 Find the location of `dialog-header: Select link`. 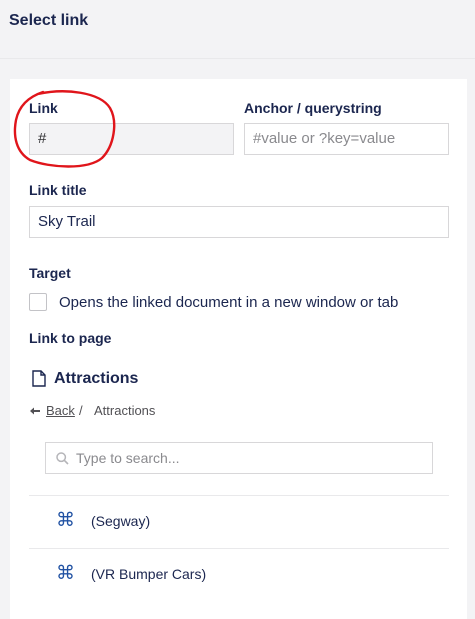

dialog-header: Select link is located at coordinates (237, 29).